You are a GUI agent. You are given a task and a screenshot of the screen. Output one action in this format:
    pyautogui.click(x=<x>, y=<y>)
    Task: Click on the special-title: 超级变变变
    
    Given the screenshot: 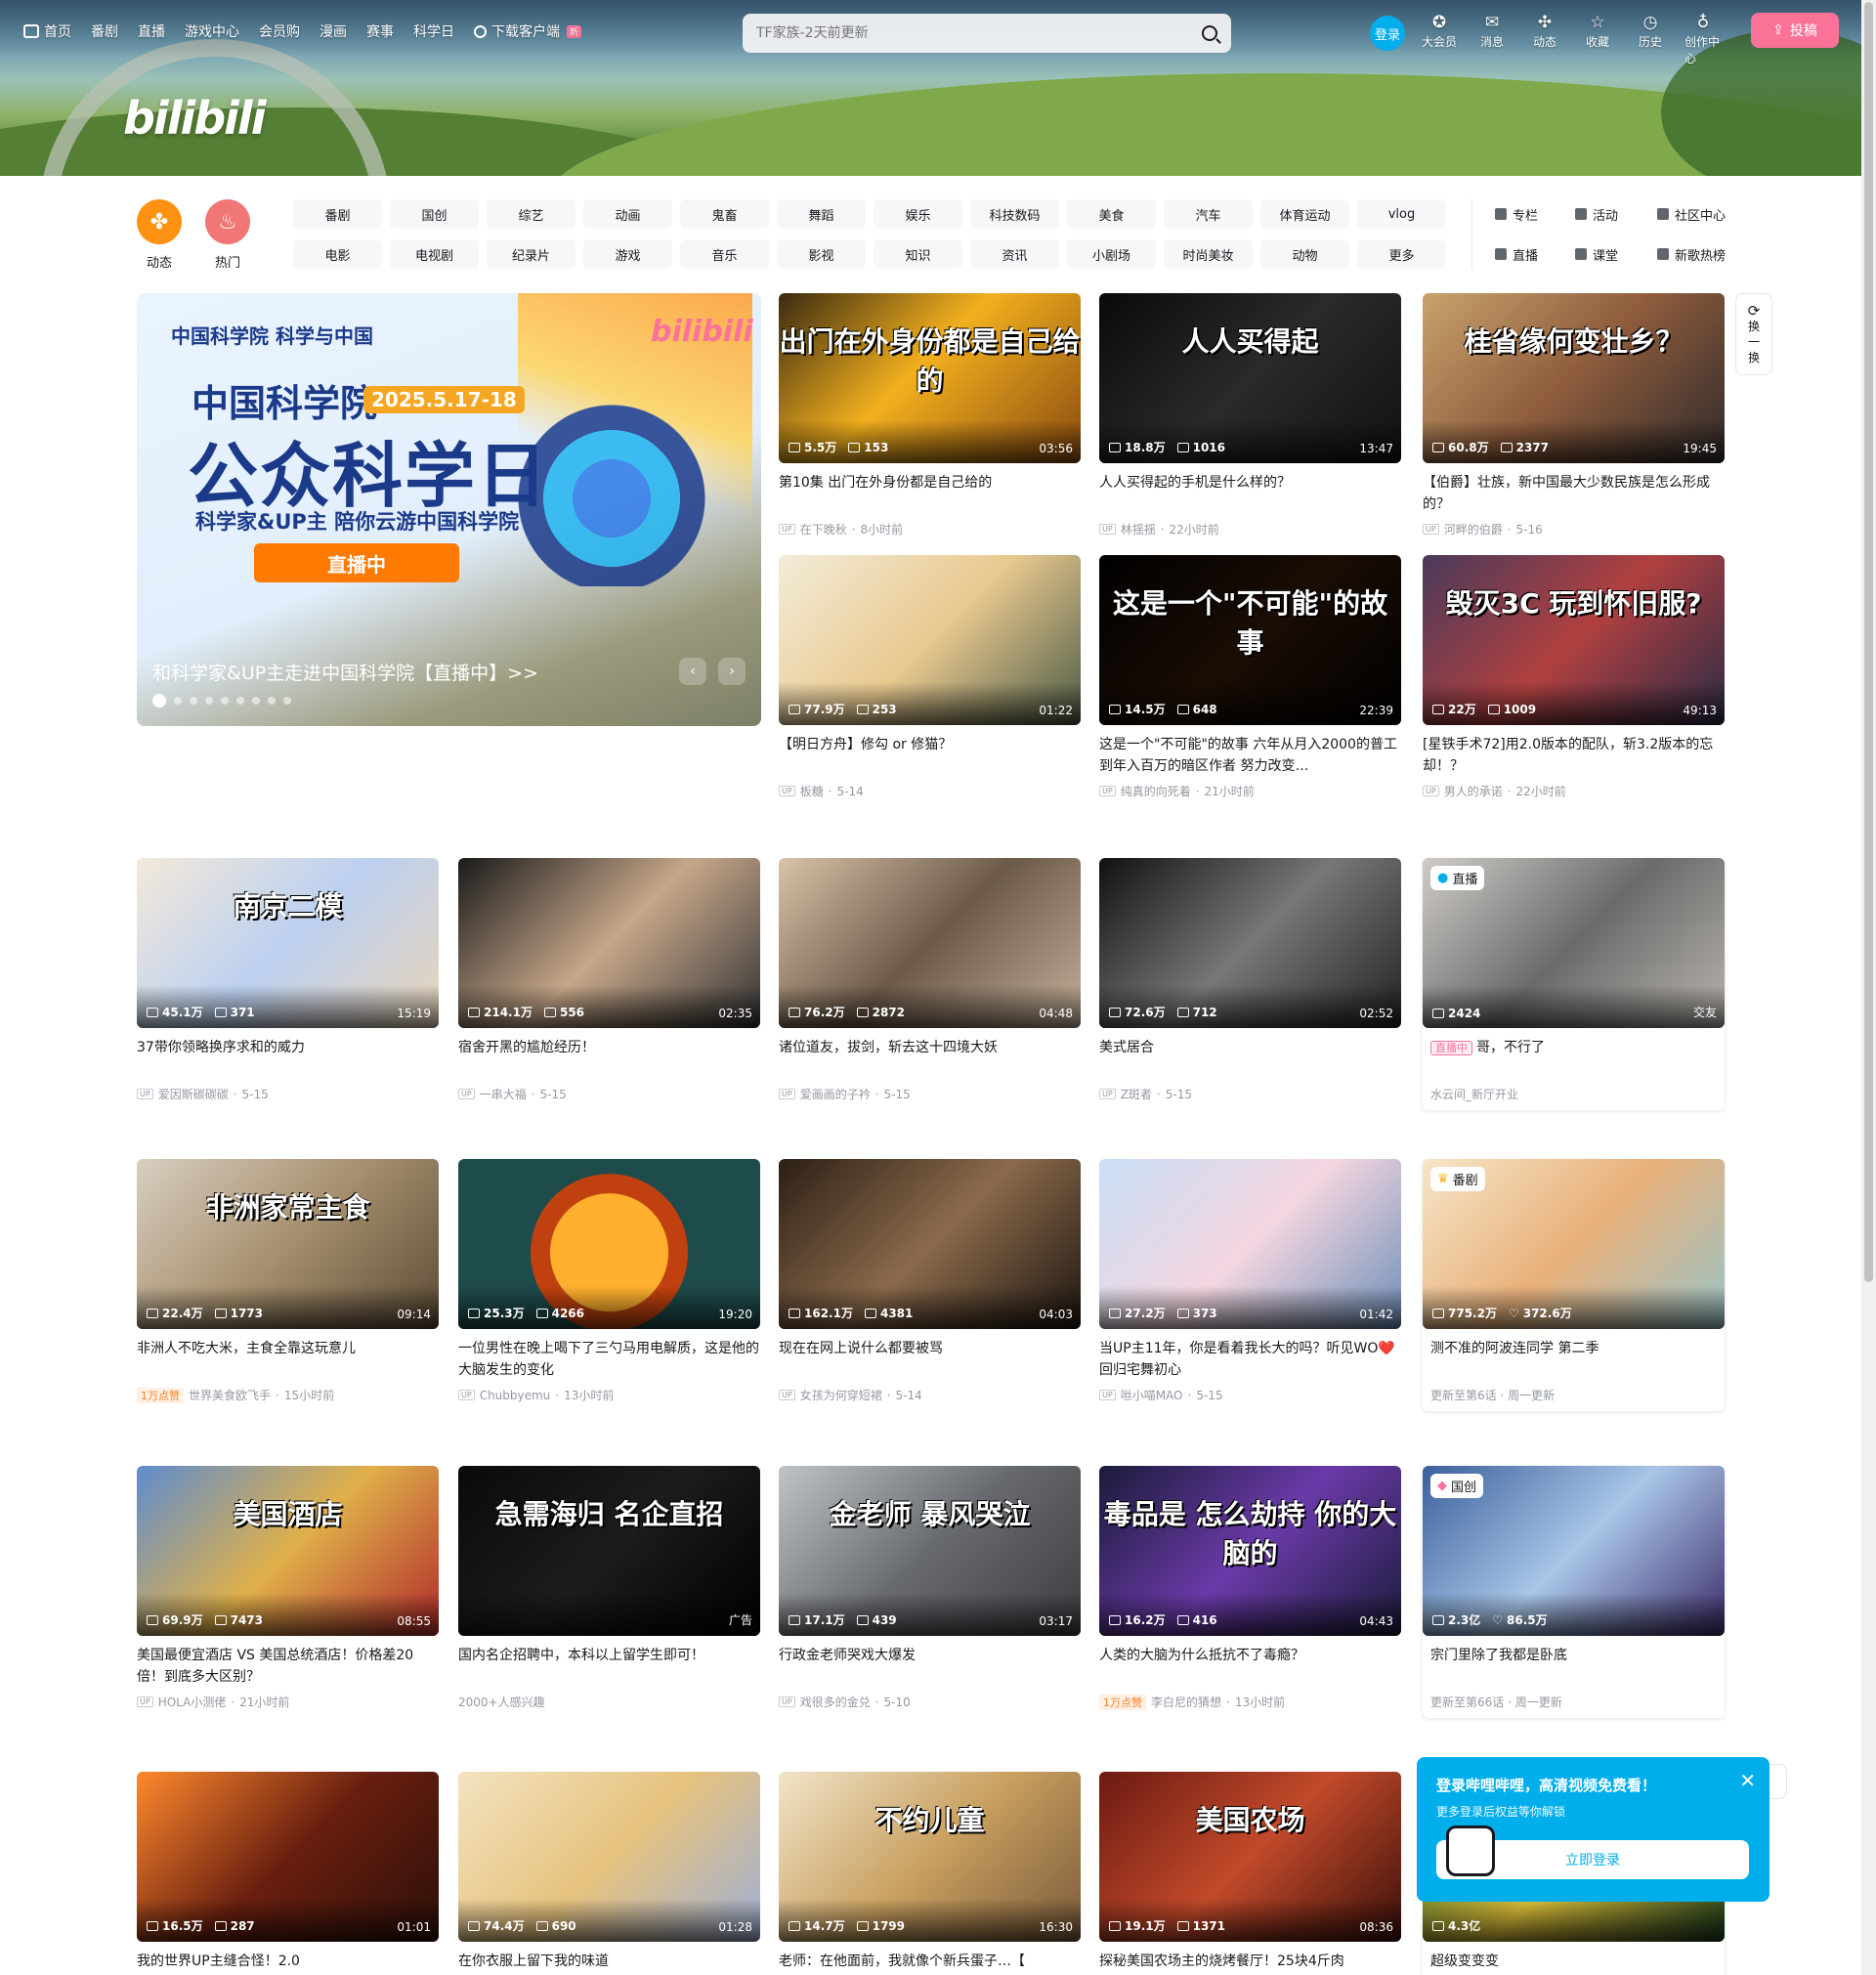 What is the action you would take?
    pyautogui.click(x=1574, y=1963)
    